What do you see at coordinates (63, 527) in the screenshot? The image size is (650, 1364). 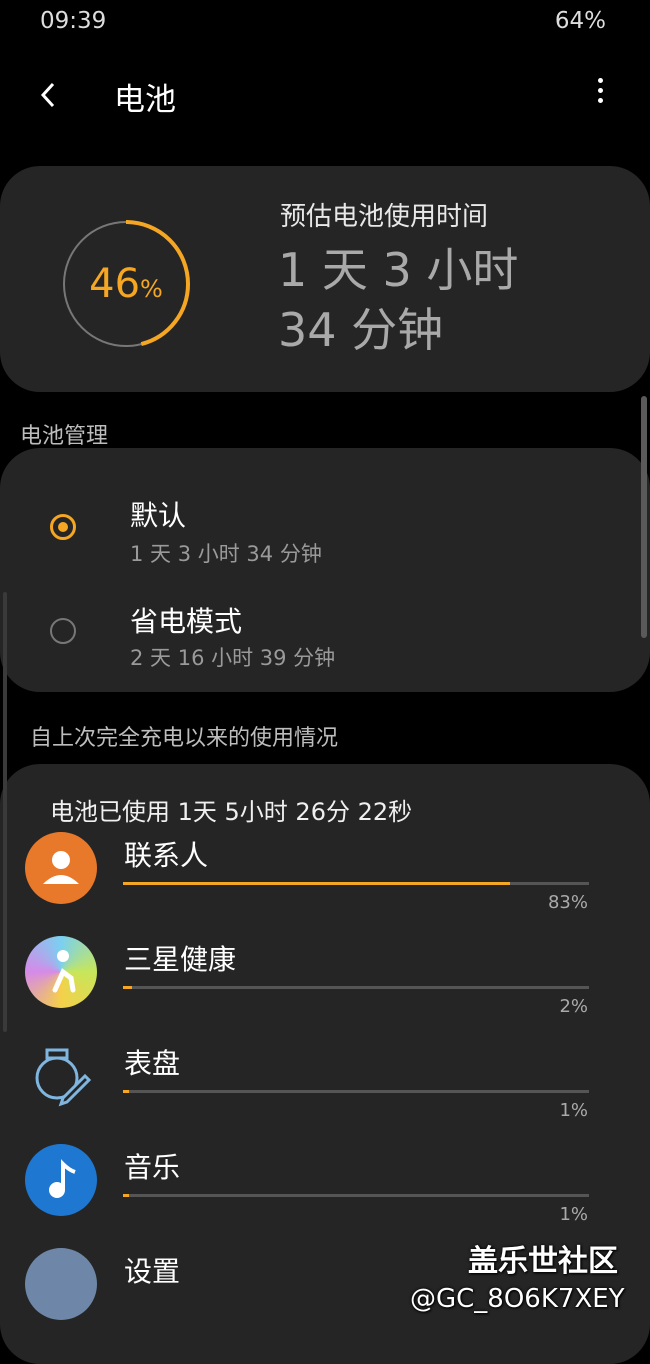 I see `radio-selected-icon` at bounding box center [63, 527].